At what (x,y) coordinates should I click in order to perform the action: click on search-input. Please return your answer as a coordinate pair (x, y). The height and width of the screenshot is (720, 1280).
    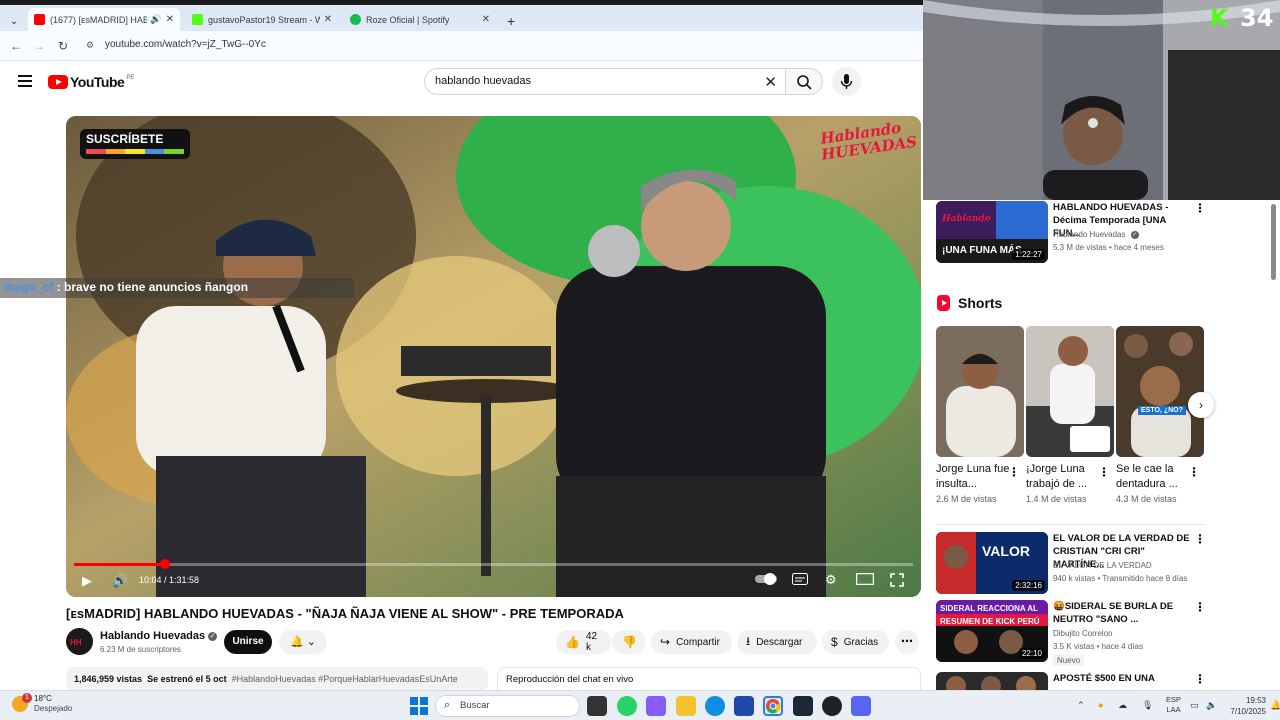
    Looking at the image, I should click on (595, 81).